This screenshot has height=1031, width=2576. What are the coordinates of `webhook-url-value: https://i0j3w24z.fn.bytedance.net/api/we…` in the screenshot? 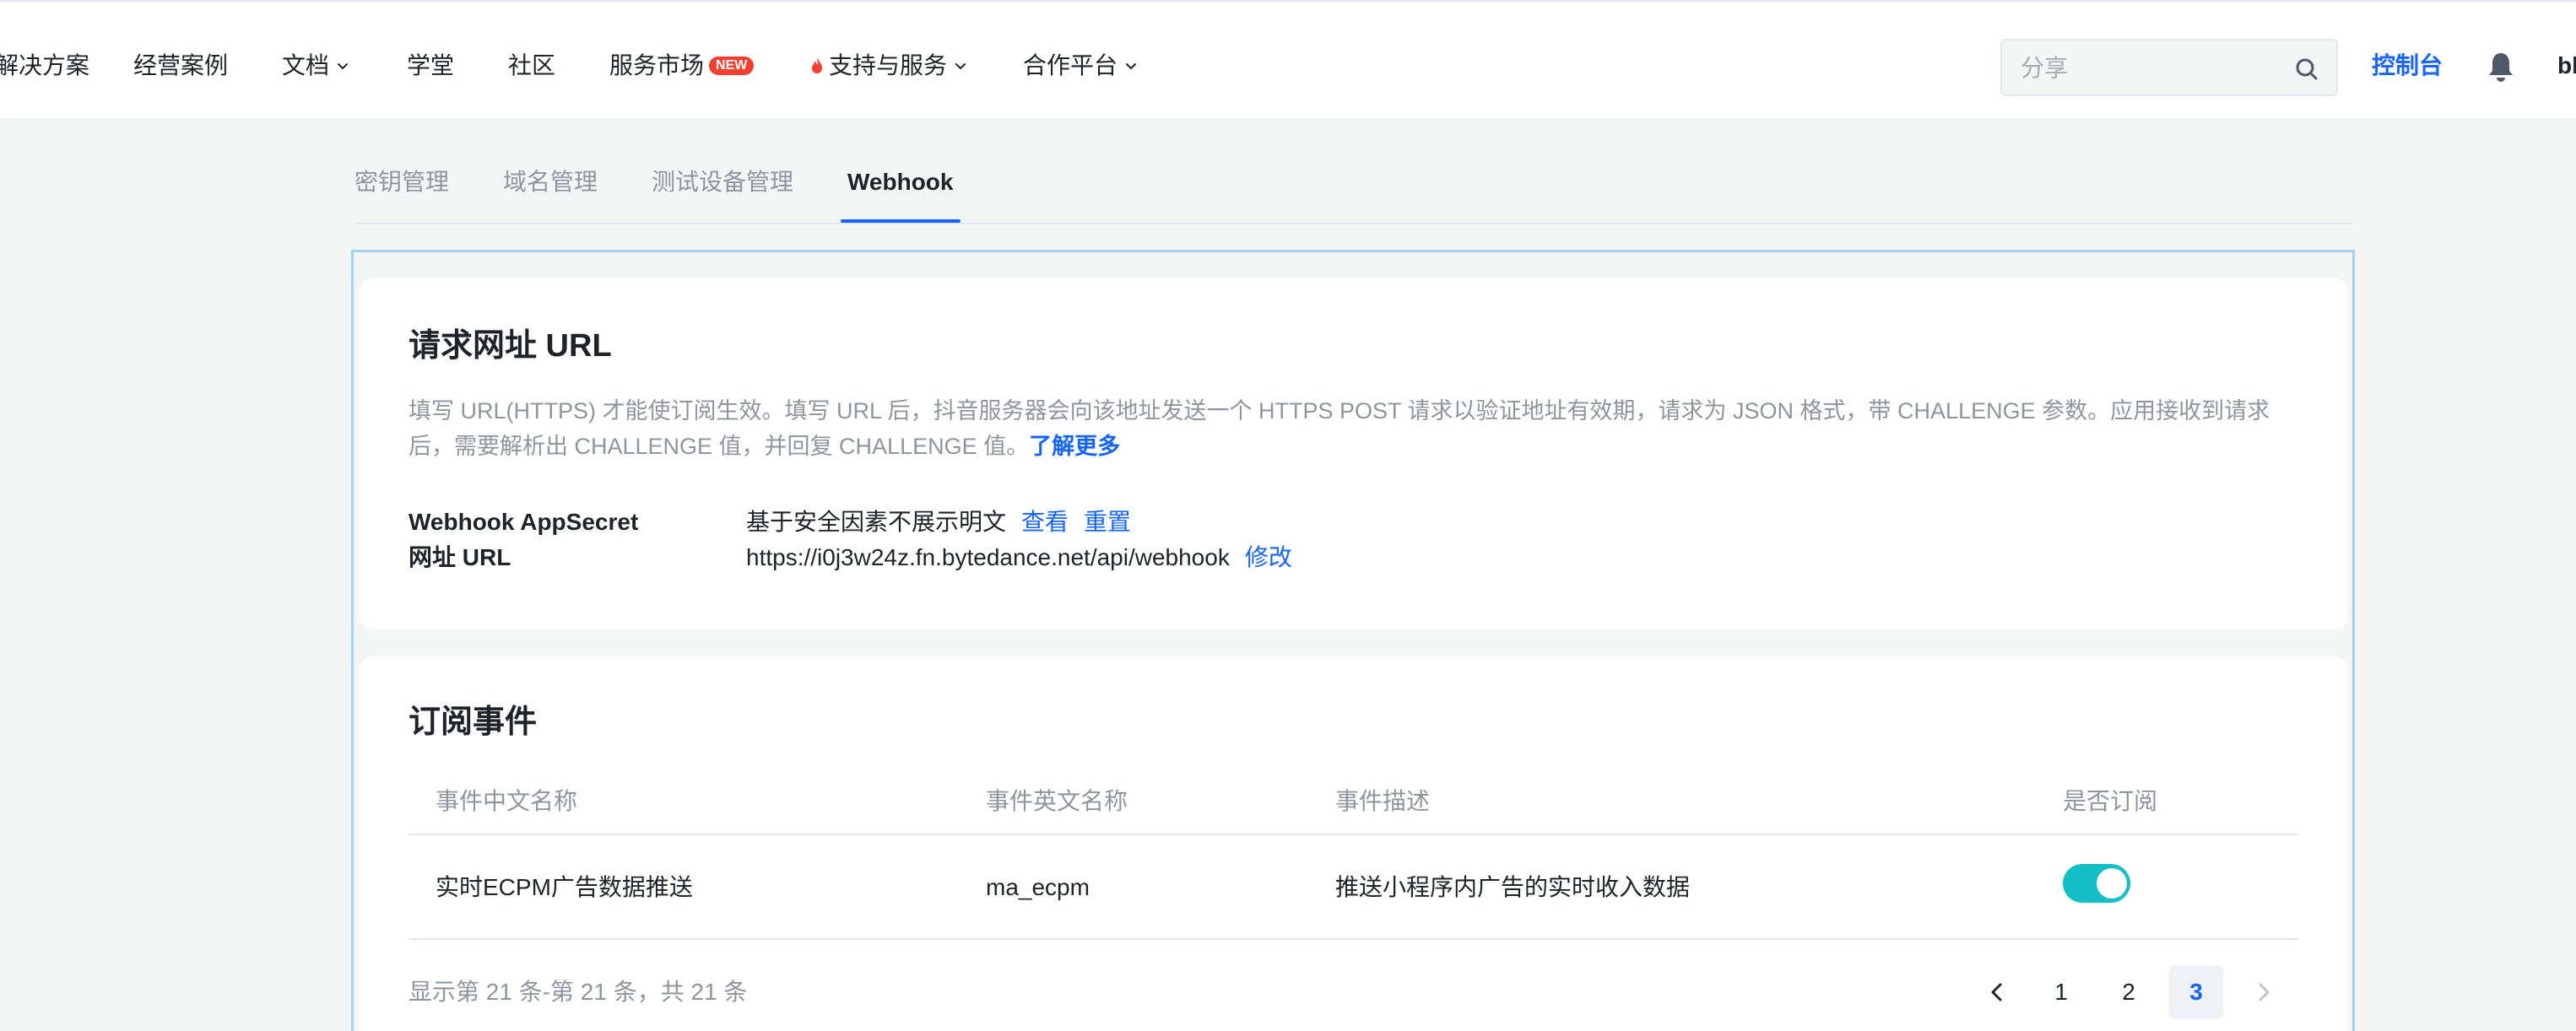 It's located at (988, 557).